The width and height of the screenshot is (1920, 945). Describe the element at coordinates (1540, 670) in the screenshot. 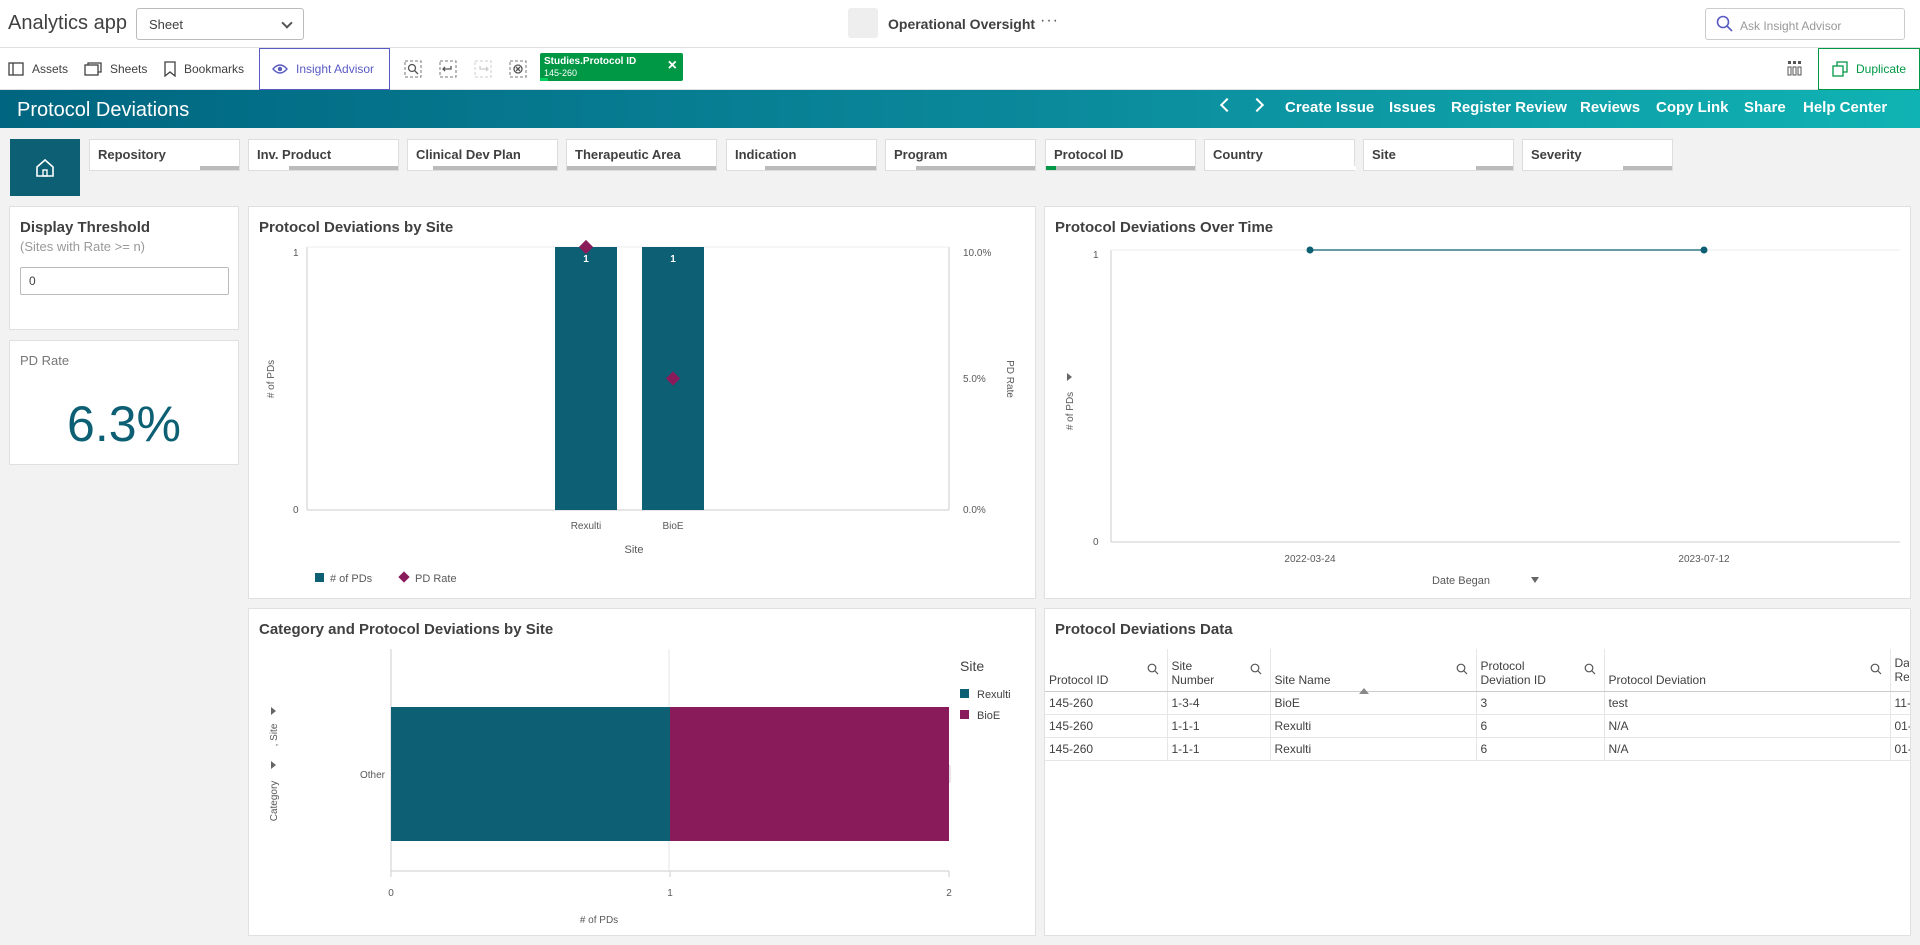

I see `col-header-protocol-deviation-id: Protocol Deviation ID` at that location.